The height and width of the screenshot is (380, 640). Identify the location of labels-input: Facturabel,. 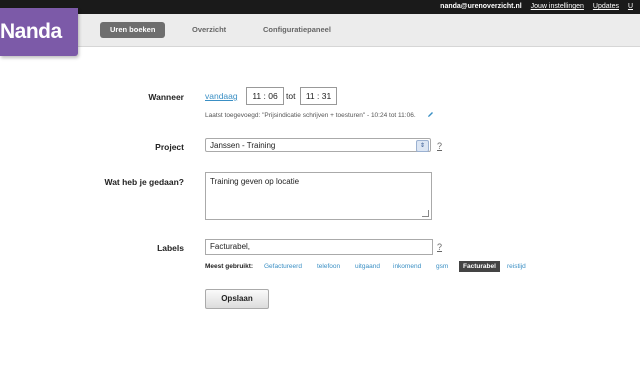
(319, 247).